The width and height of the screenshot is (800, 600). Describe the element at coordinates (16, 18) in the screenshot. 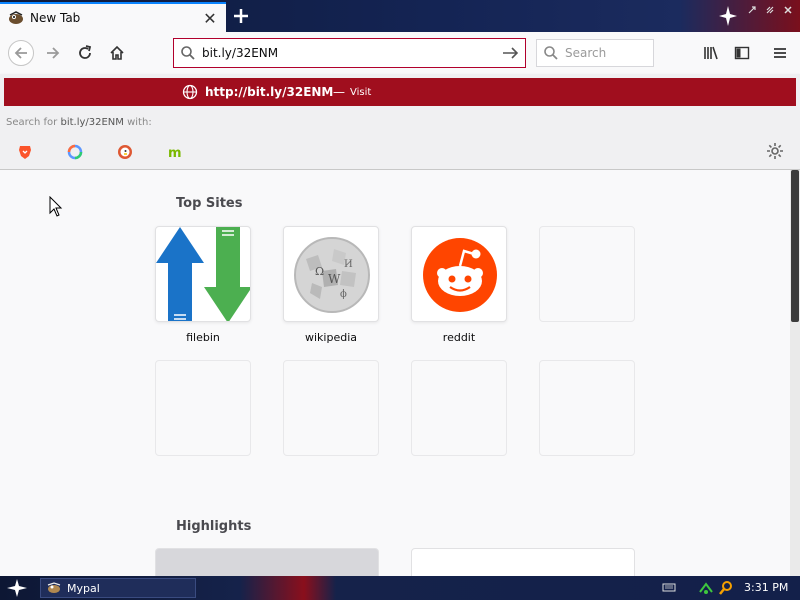

I see `mypal-favicon-icon` at that location.